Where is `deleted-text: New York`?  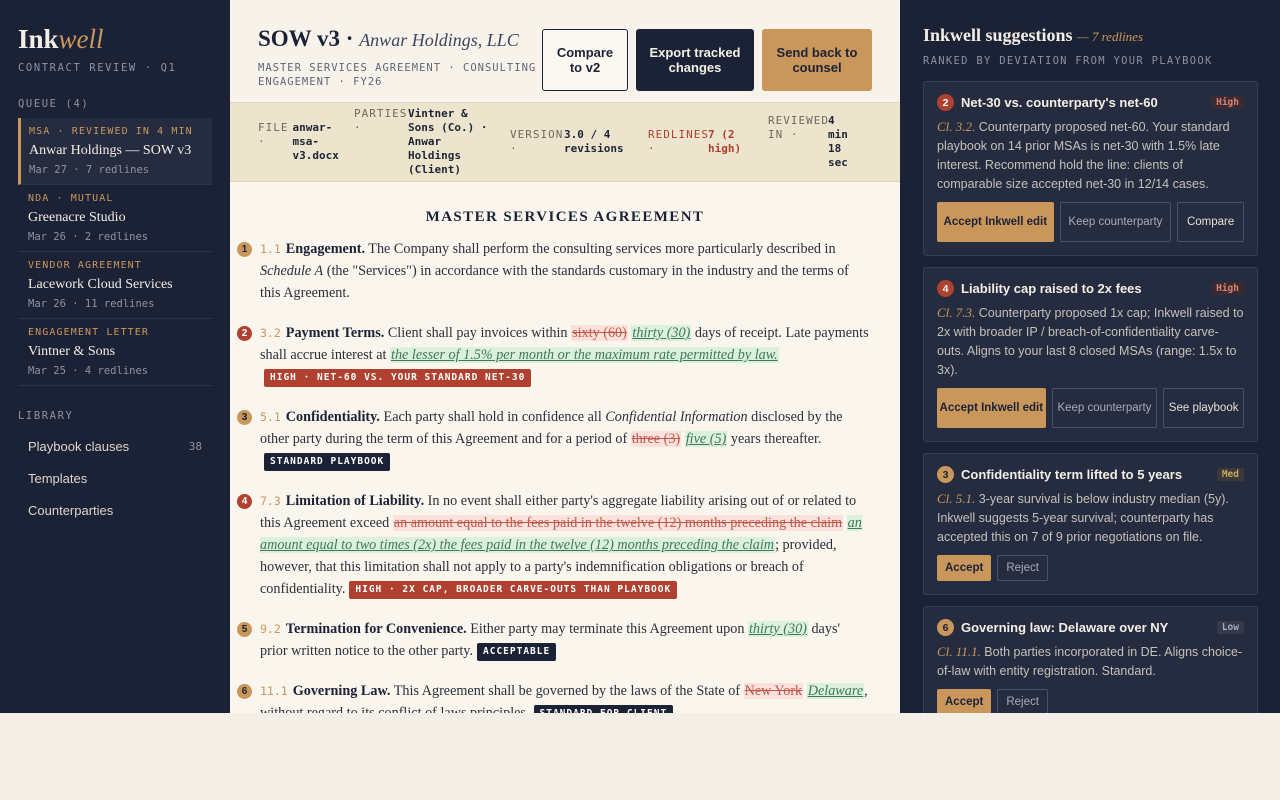
deleted-text: New York is located at coordinates (773, 691).